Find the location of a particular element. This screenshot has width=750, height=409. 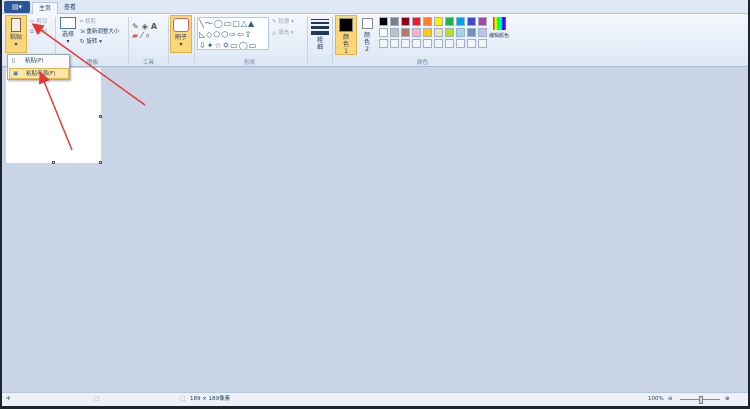

select-button: 选择 ▾ is located at coordinates (68, 31).